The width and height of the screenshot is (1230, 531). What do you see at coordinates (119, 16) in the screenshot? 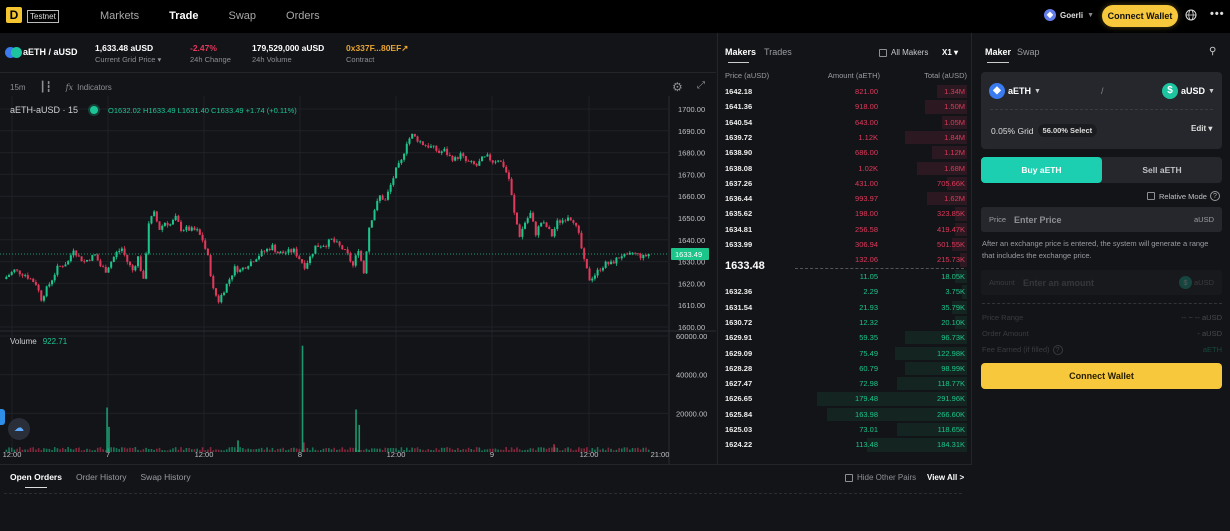
I see `nav-markets: Markets` at bounding box center [119, 16].